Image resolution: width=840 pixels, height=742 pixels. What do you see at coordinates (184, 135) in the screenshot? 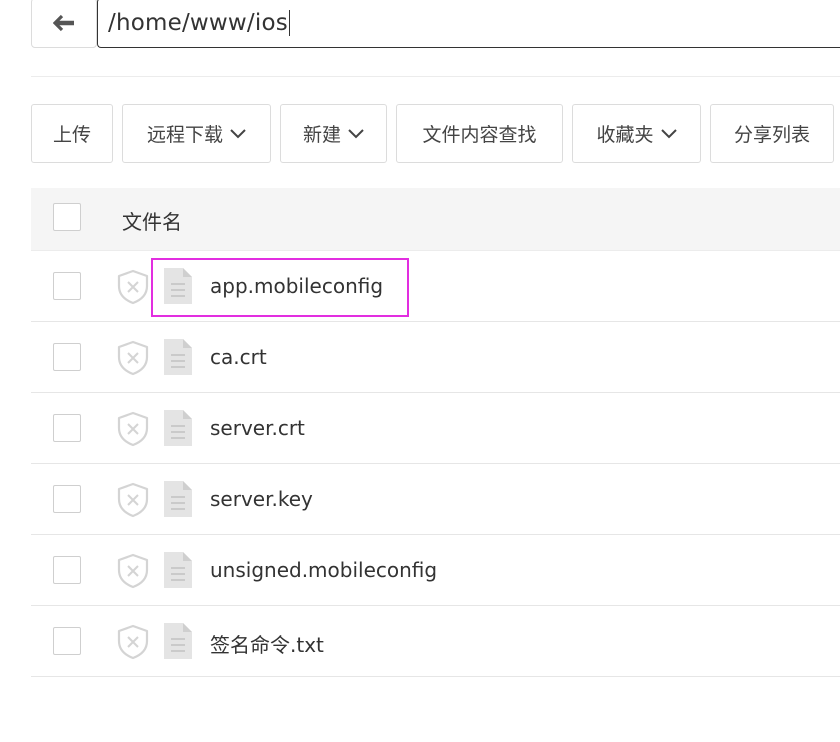
I see `remote-download-button-label: 远程下载` at bounding box center [184, 135].